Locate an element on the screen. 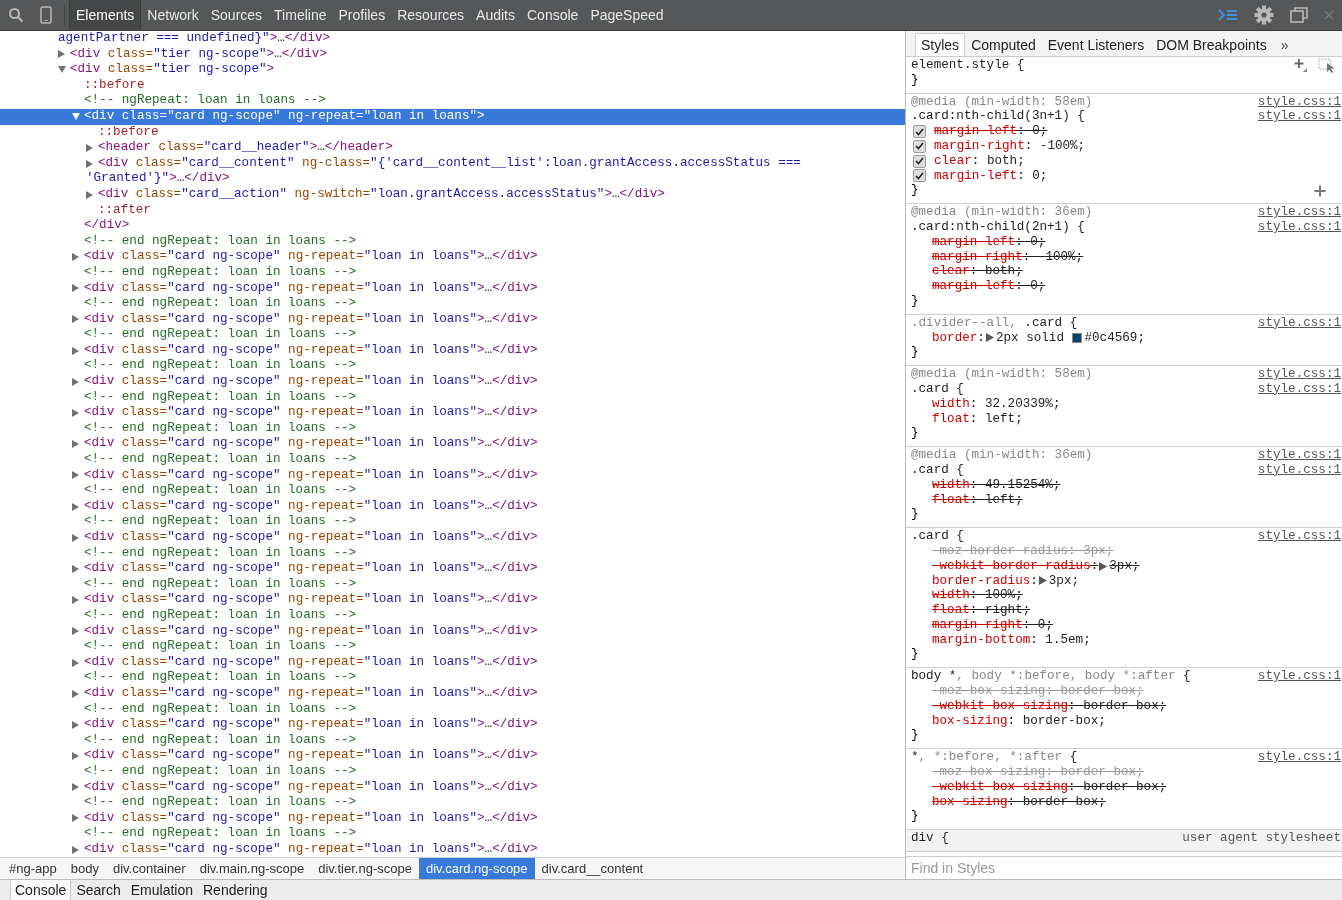 The height and width of the screenshot is (900, 1342). dom-node-line: ::after is located at coordinates (124, 210).